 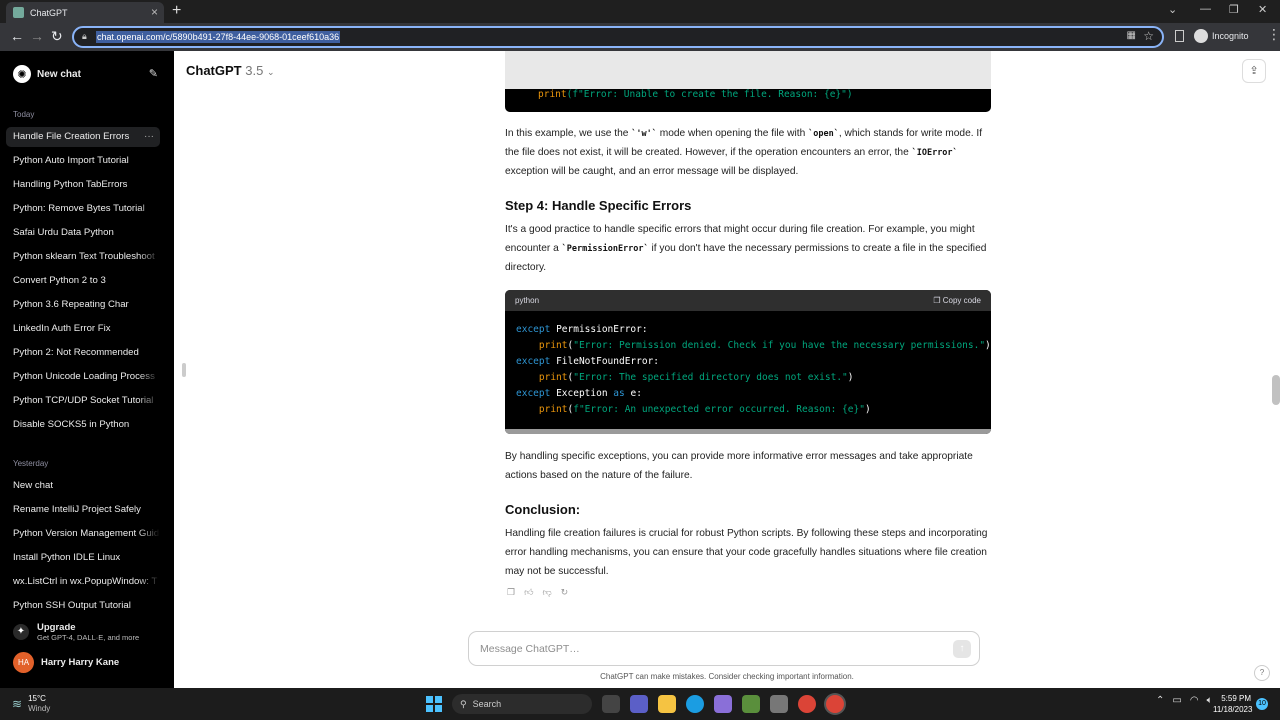 I want to click on copy-code-button: ❐ Copy code, so click(x=957, y=300).